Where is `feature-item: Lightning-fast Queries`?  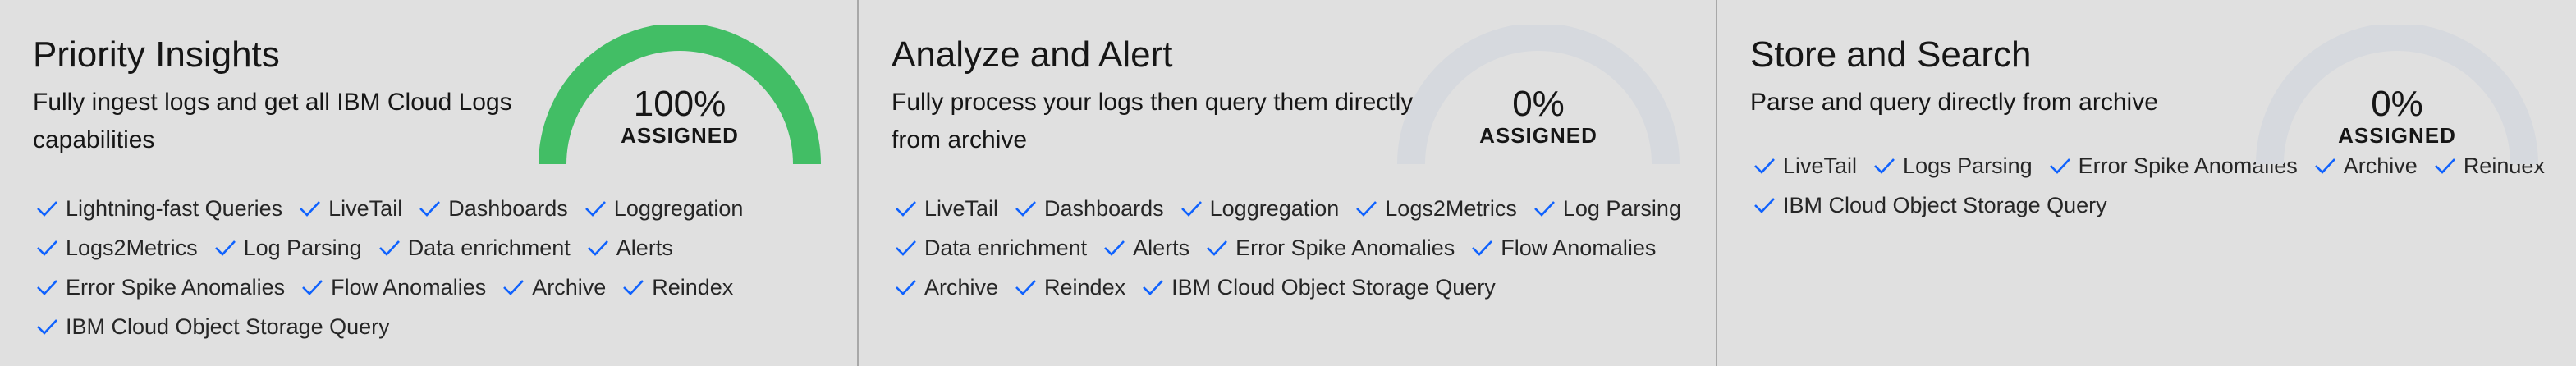
feature-item: Lightning-fast Queries is located at coordinates (158, 209).